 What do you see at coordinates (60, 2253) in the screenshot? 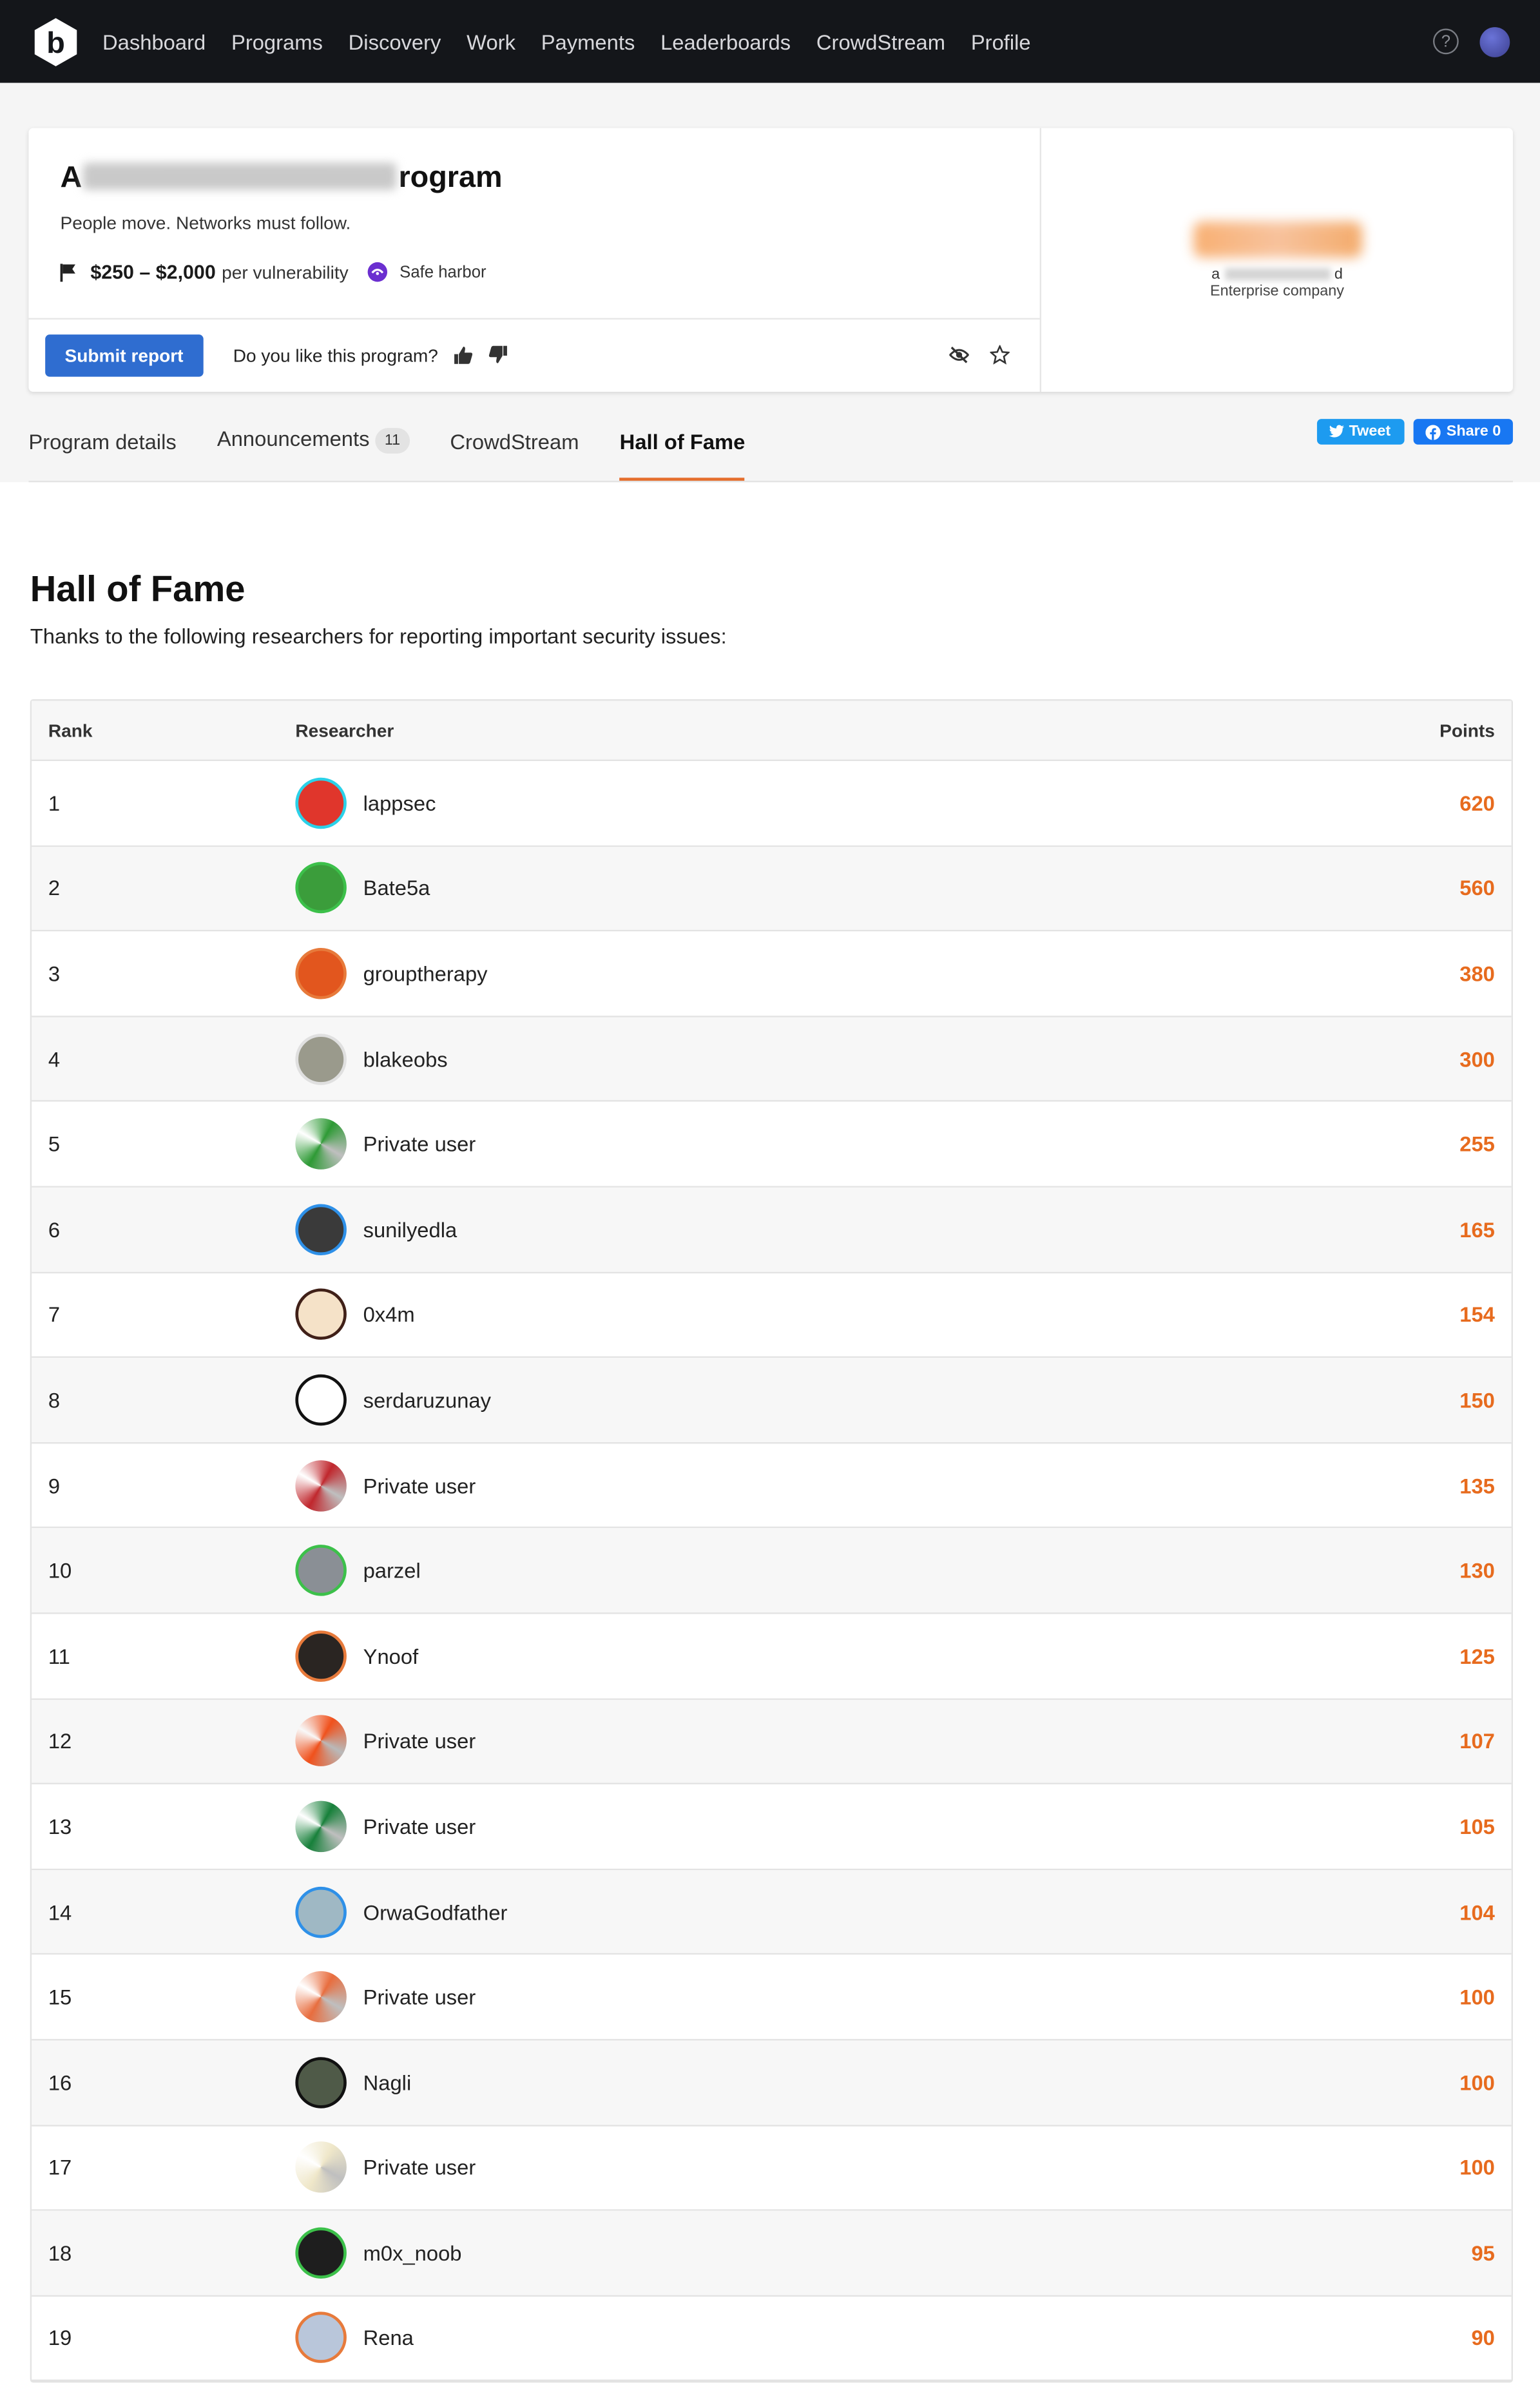
I see `rank-cell: 18` at bounding box center [60, 2253].